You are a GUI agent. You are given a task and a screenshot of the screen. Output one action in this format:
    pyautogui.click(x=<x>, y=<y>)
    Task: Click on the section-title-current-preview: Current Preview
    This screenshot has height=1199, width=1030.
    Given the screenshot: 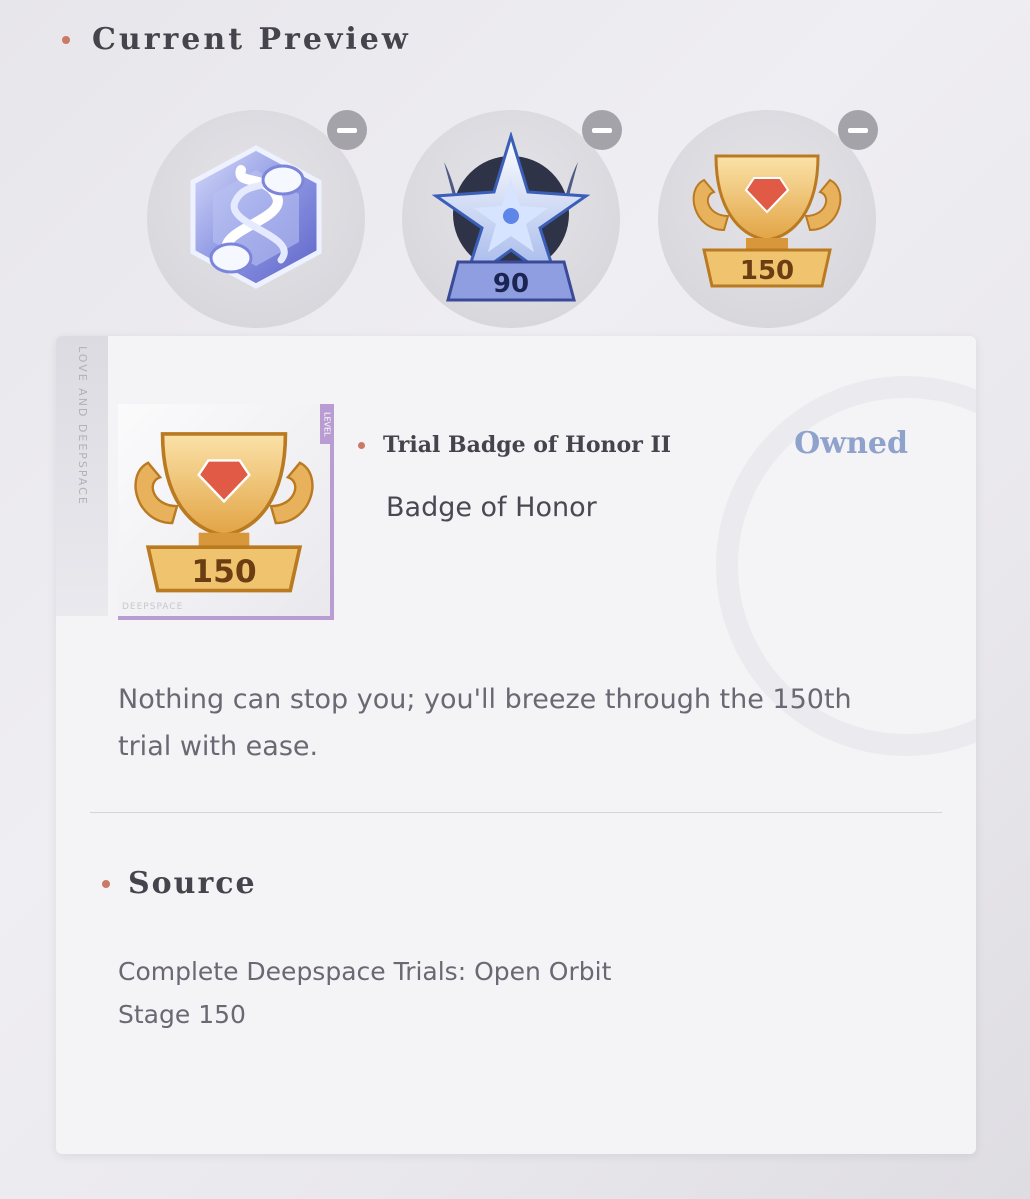 What is the action you would take?
    pyautogui.click(x=236, y=39)
    